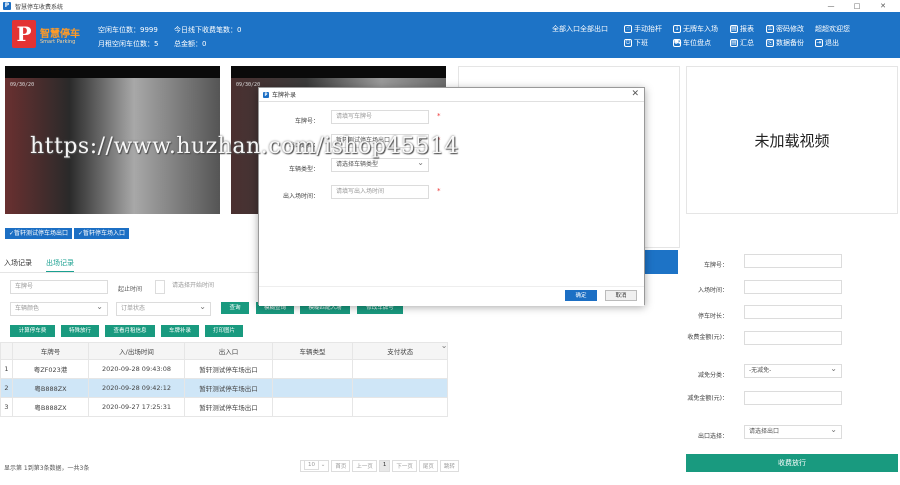 The height and width of the screenshot is (485, 900). I want to click on prev-page-button: 上一页, so click(364, 466).